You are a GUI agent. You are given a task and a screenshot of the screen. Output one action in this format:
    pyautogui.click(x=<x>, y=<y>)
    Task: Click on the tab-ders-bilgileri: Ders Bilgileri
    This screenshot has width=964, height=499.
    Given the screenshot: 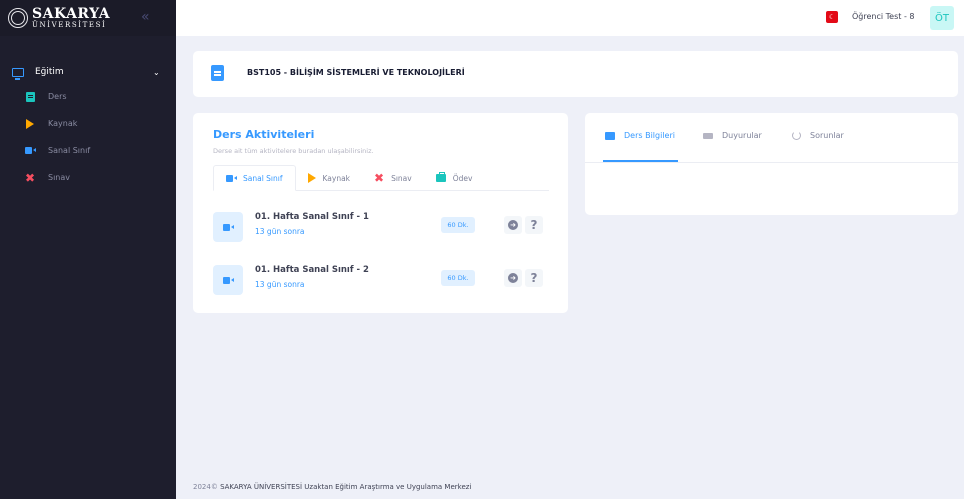 What is the action you would take?
    pyautogui.click(x=640, y=135)
    